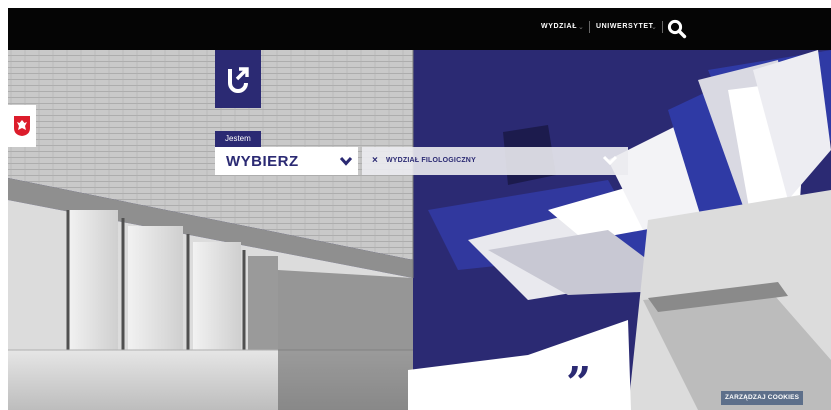 This screenshot has height=410, width=831. I want to click on role-select: WYBIERZ, so click(286, 161).